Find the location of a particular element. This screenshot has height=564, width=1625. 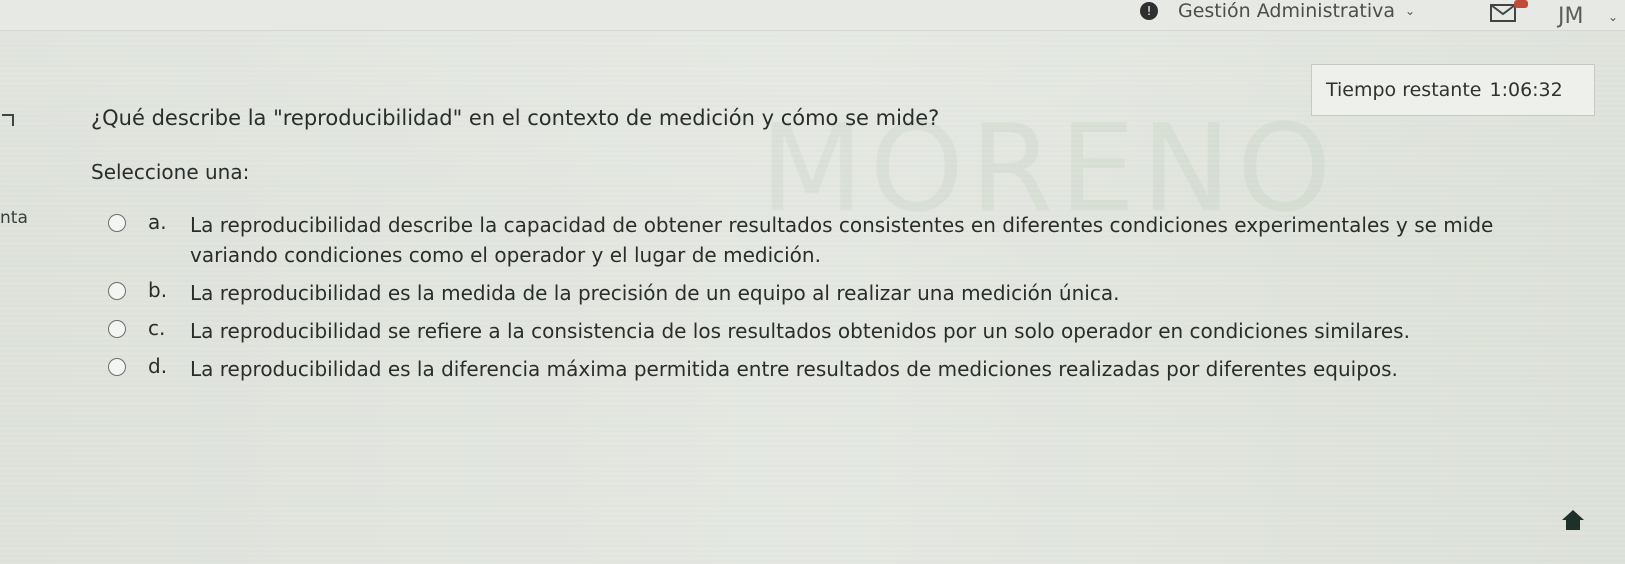

chevron-down-icon: ⌄ is located at coordinates (1410, 11).